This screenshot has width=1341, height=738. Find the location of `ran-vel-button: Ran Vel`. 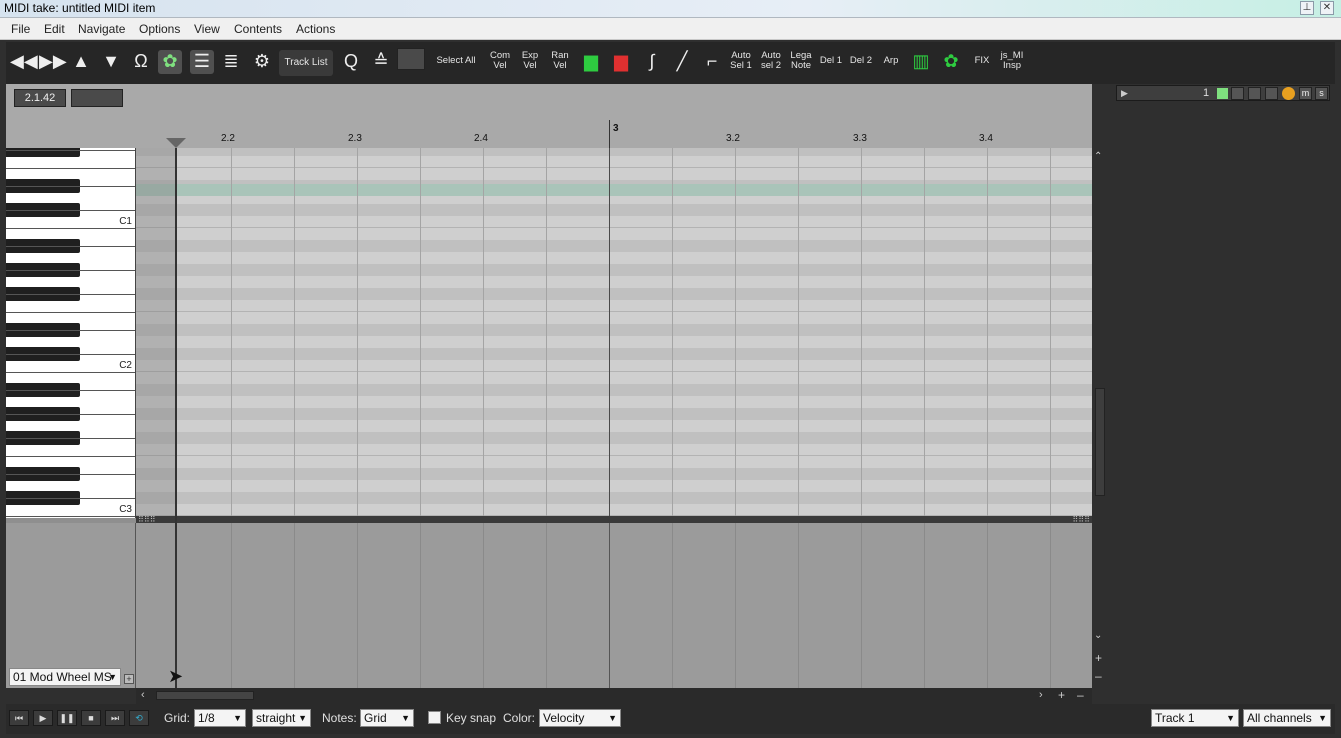

ran-vel-button: Ran Vel is located at coordinates (560, 61).